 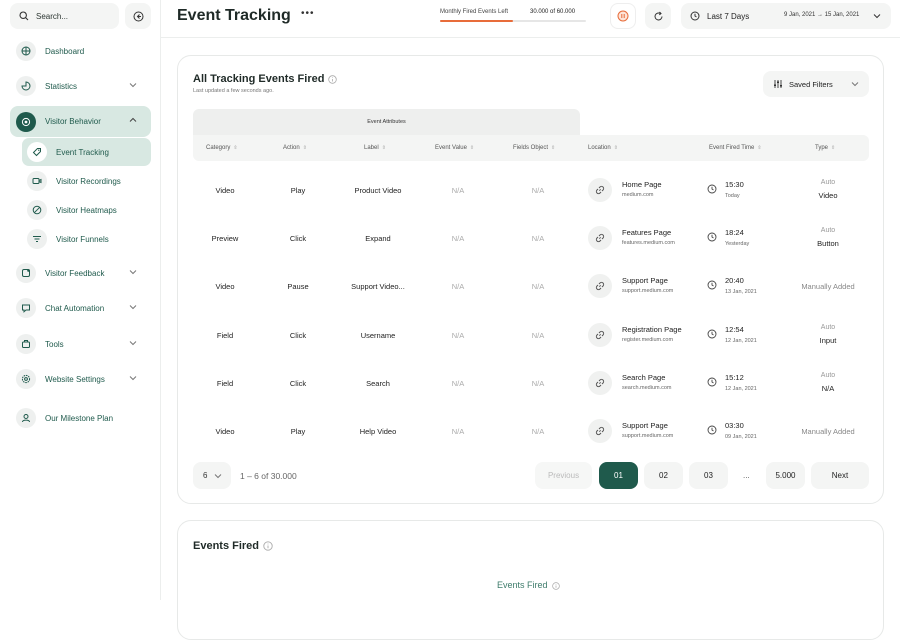 I want to click on column-header-fields-object: Fields Object ⇳, so click(x=534, y=148).